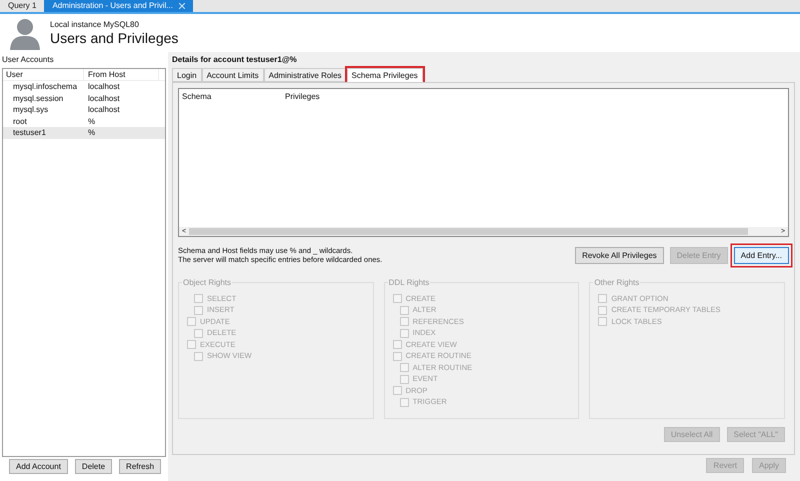 Image resolution: width=800 pixels, height=481 pixels. I want to click on details-tab: Administrative Roles, so click(305, 75).